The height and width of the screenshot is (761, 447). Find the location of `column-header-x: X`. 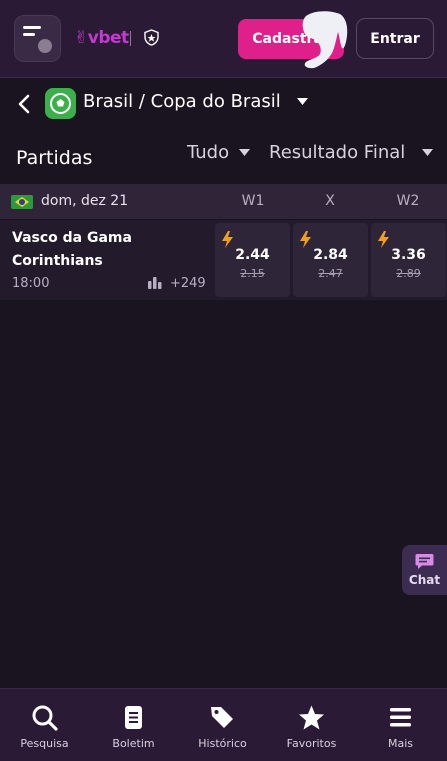

column-header-x: X is located at coordinates (330, 201).